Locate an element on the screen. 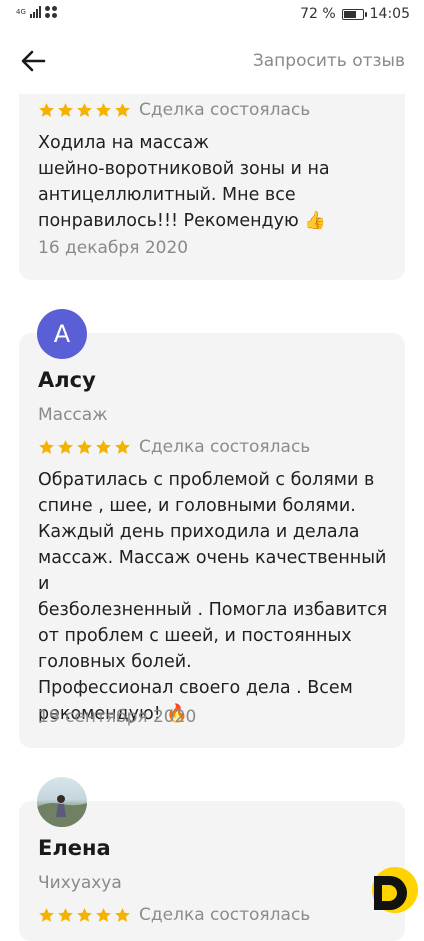 The image size is (424, 941). avatar is located at coordinates (62, 802).